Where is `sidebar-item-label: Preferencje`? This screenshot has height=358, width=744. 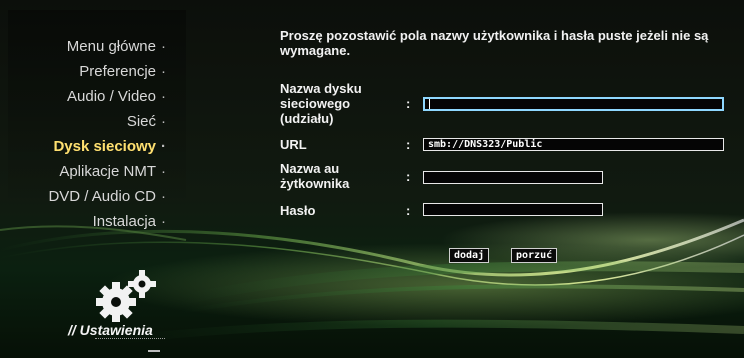 sidebar-item-label: Preferencje is located at coordinates (117, 71).